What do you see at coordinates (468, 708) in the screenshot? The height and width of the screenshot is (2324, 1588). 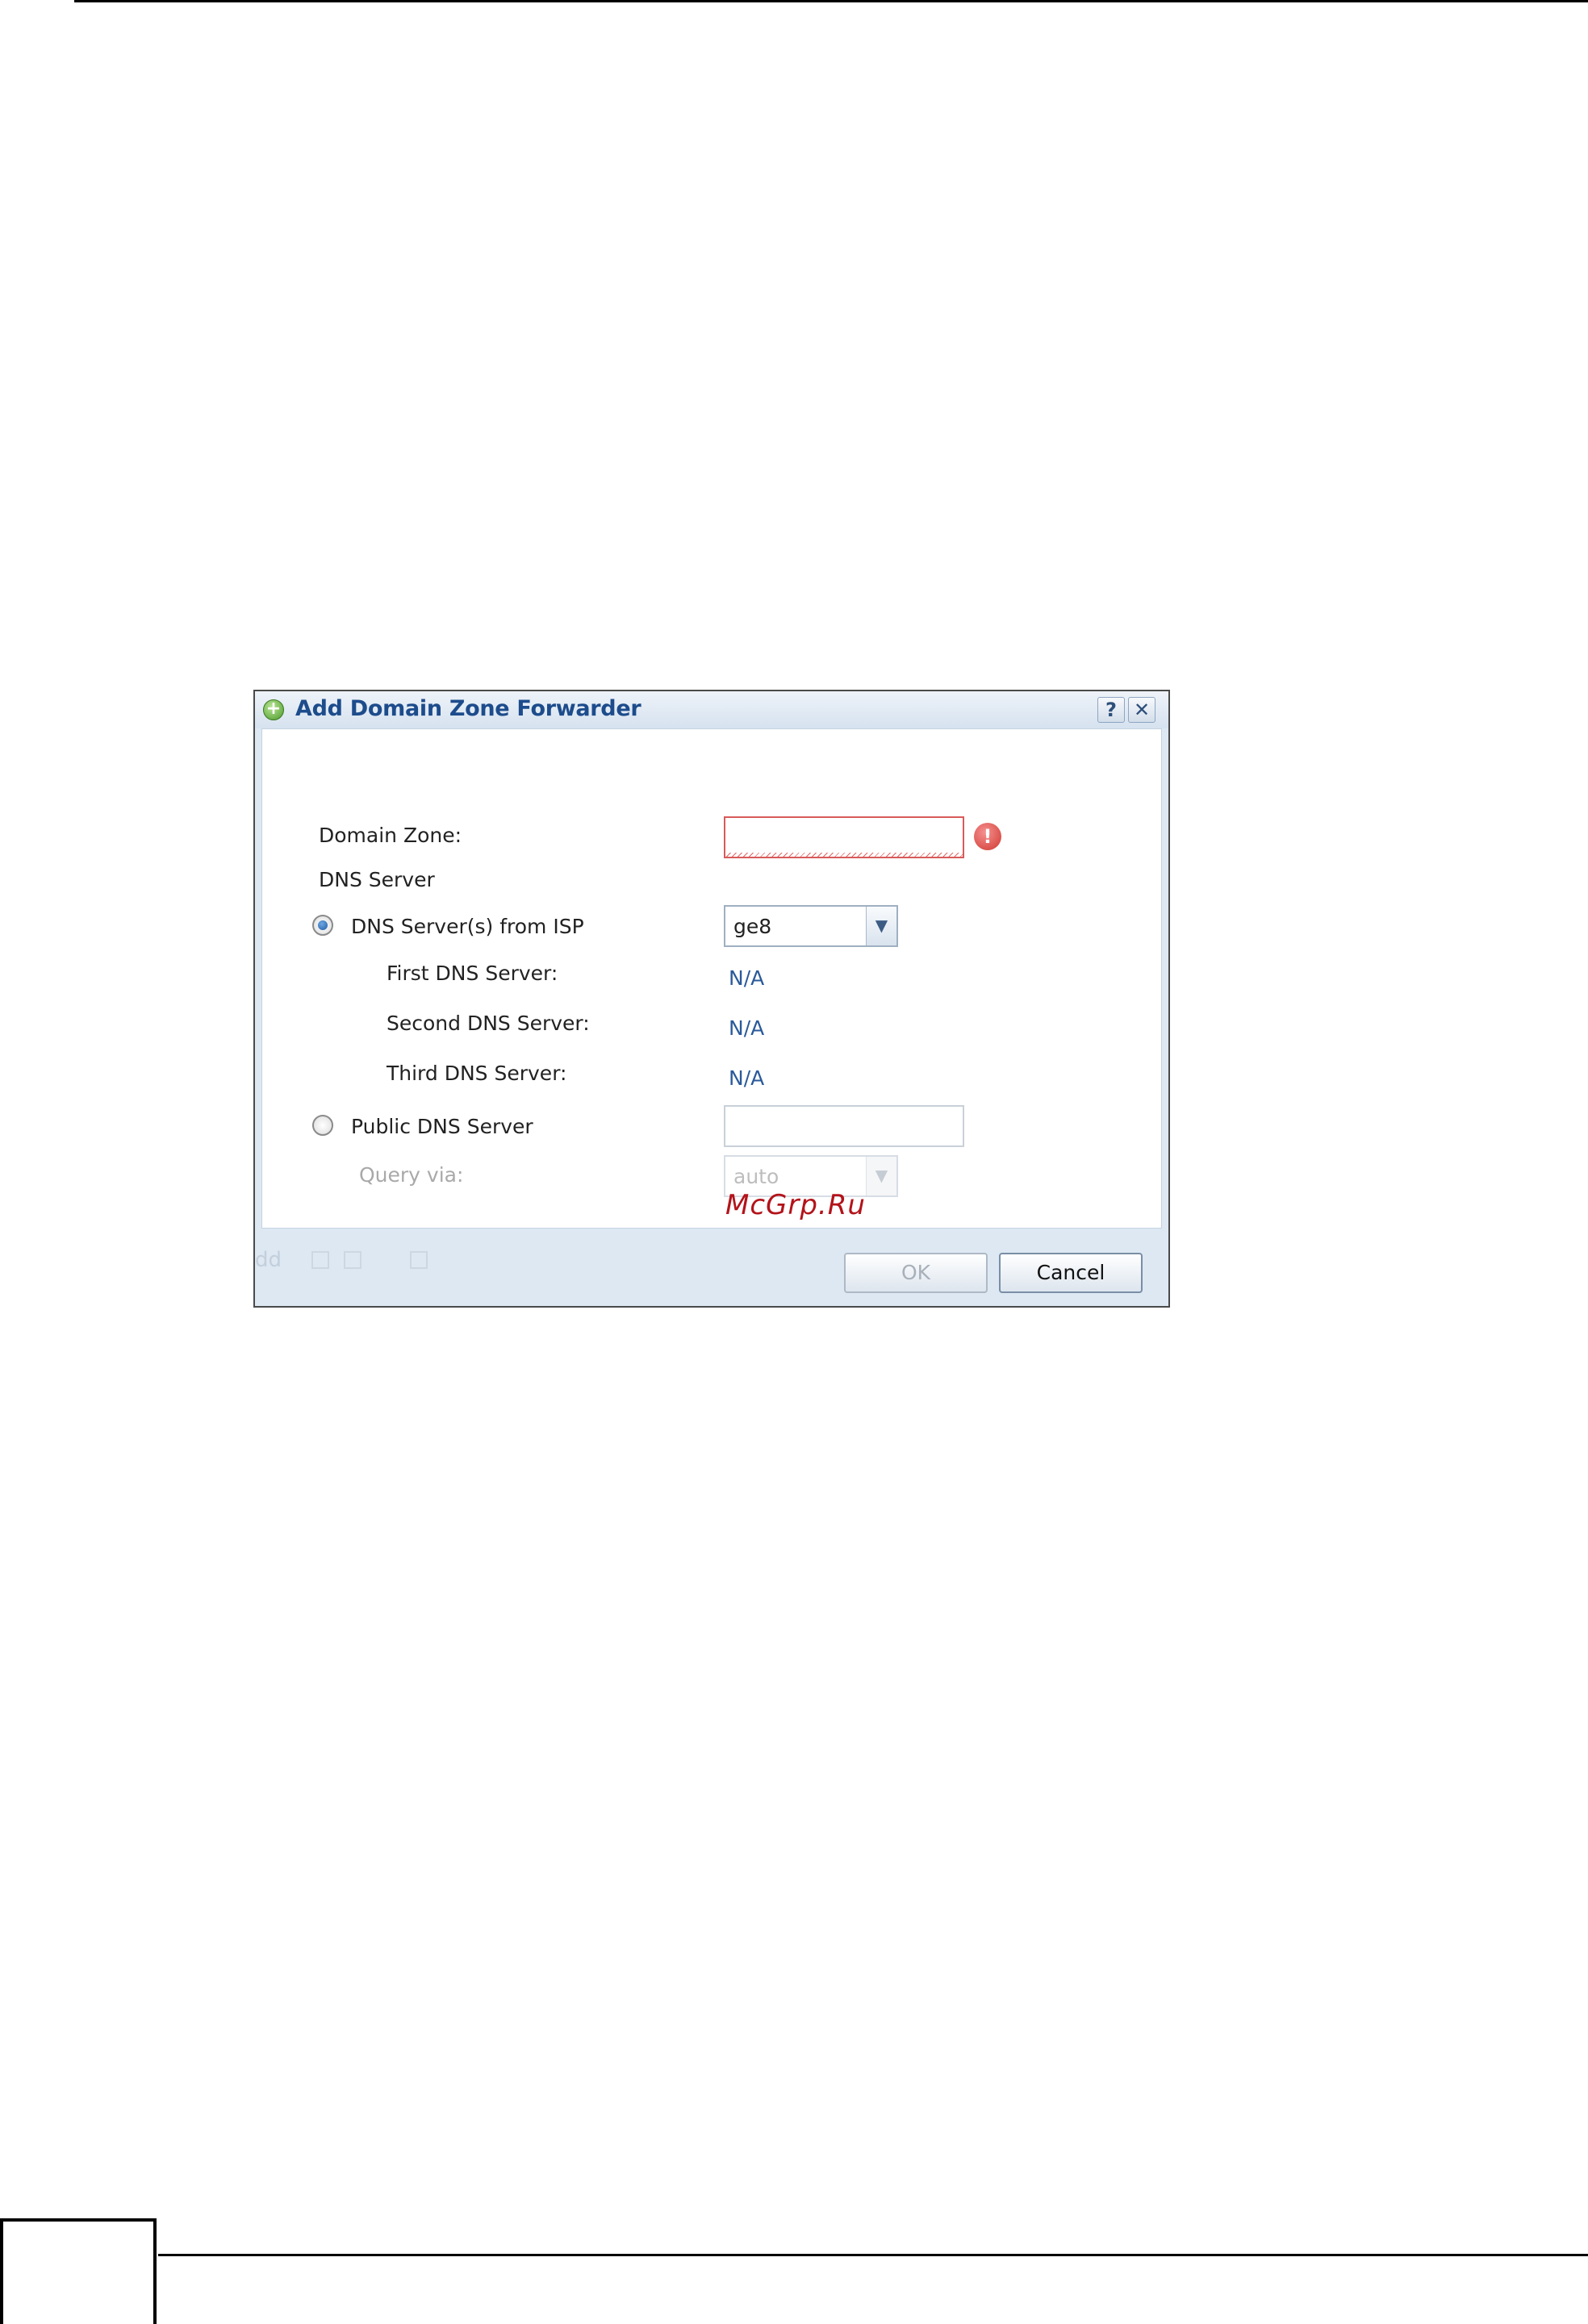 I see `dialog-title: Add Domain Zone Forwarder` at bounding box center [468, 708].